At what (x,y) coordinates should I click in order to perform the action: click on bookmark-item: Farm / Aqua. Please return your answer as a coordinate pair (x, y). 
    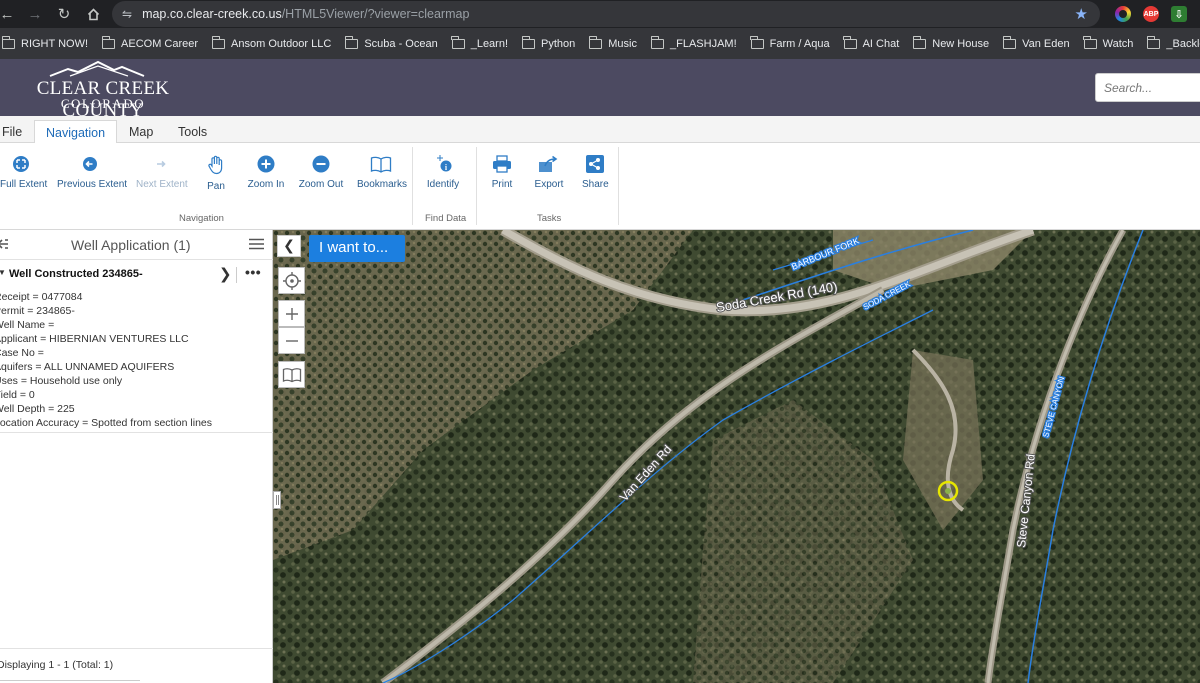
    Looking at the image, I should click on (790, 42).